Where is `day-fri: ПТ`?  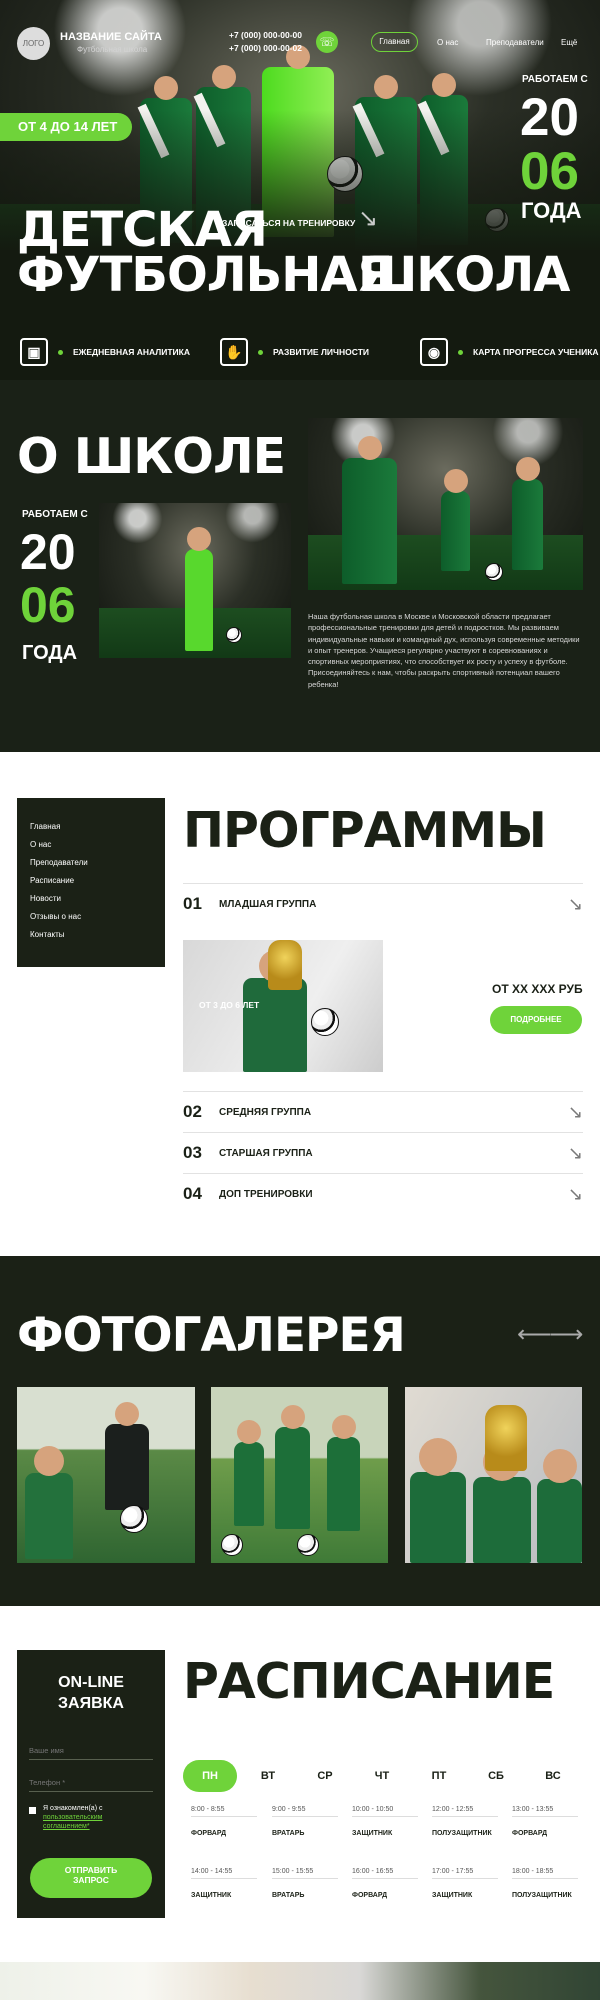
day-fri: ПТ is located at coordinates (439, 1776).